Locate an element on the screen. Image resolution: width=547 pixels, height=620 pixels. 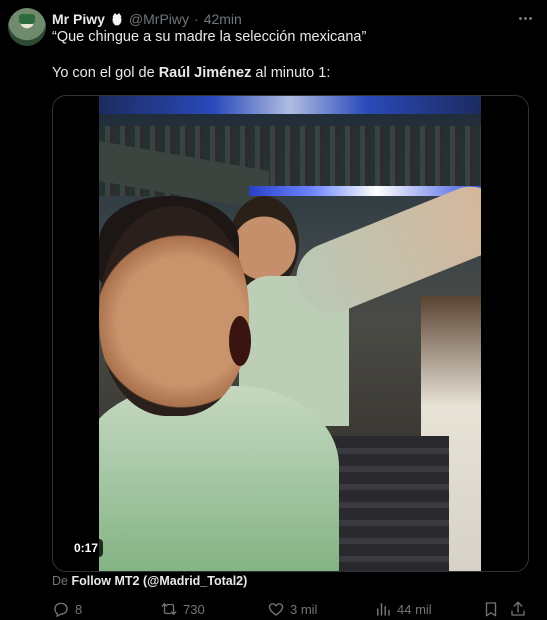
fan-open-mouth is located at coordinates (240, 341).